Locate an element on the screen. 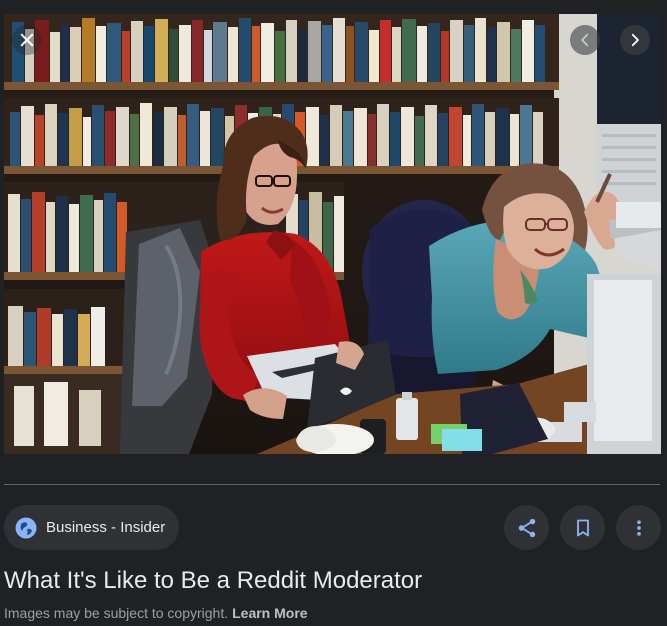  share-icon is located at coordinates (526, 527).